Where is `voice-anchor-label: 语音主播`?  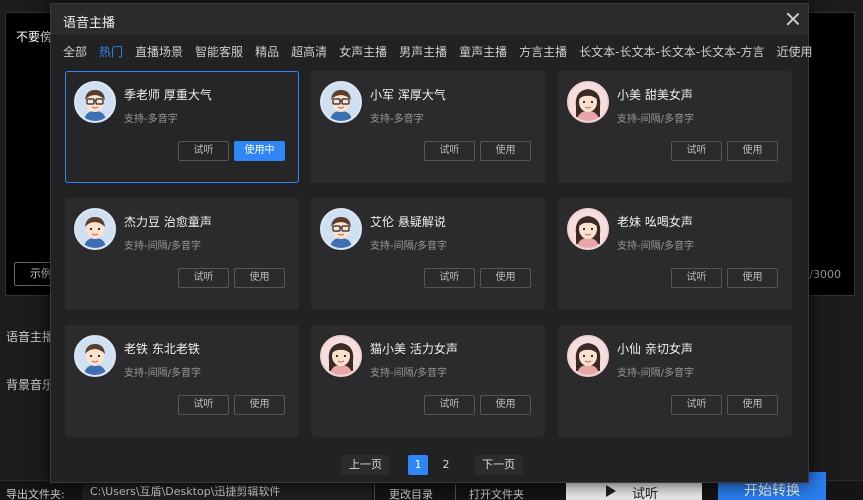 voice-anchor-label: 语音主播 is located at coordinates (30, 337).